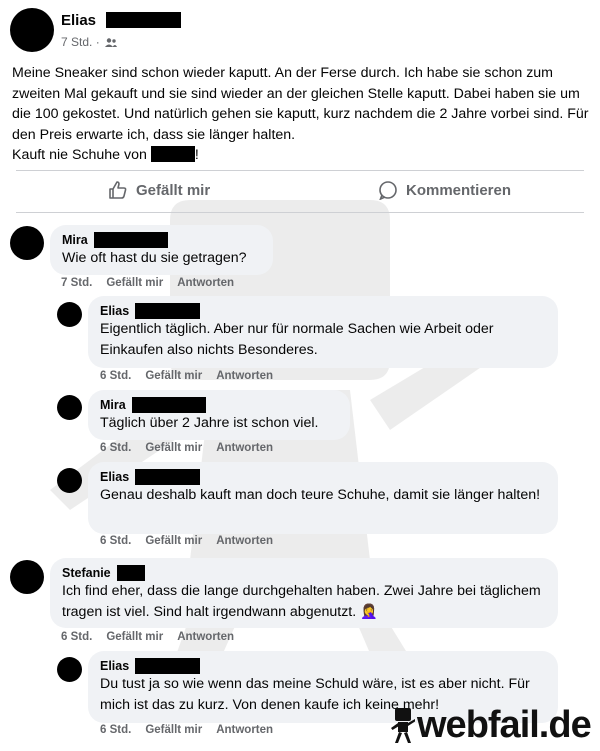 The width and height of the screenshot is (600, 751). I want to click on post-action-bar: Gefällt mir Kommentieren, so click(300, 191).